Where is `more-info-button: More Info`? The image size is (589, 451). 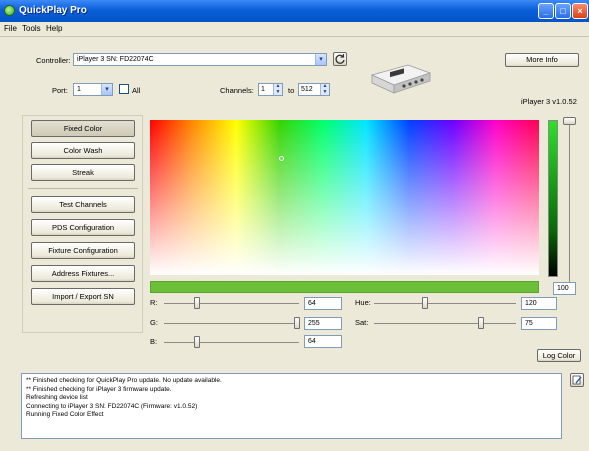 more-info-button: More Info is located at coordinates (542, 60).